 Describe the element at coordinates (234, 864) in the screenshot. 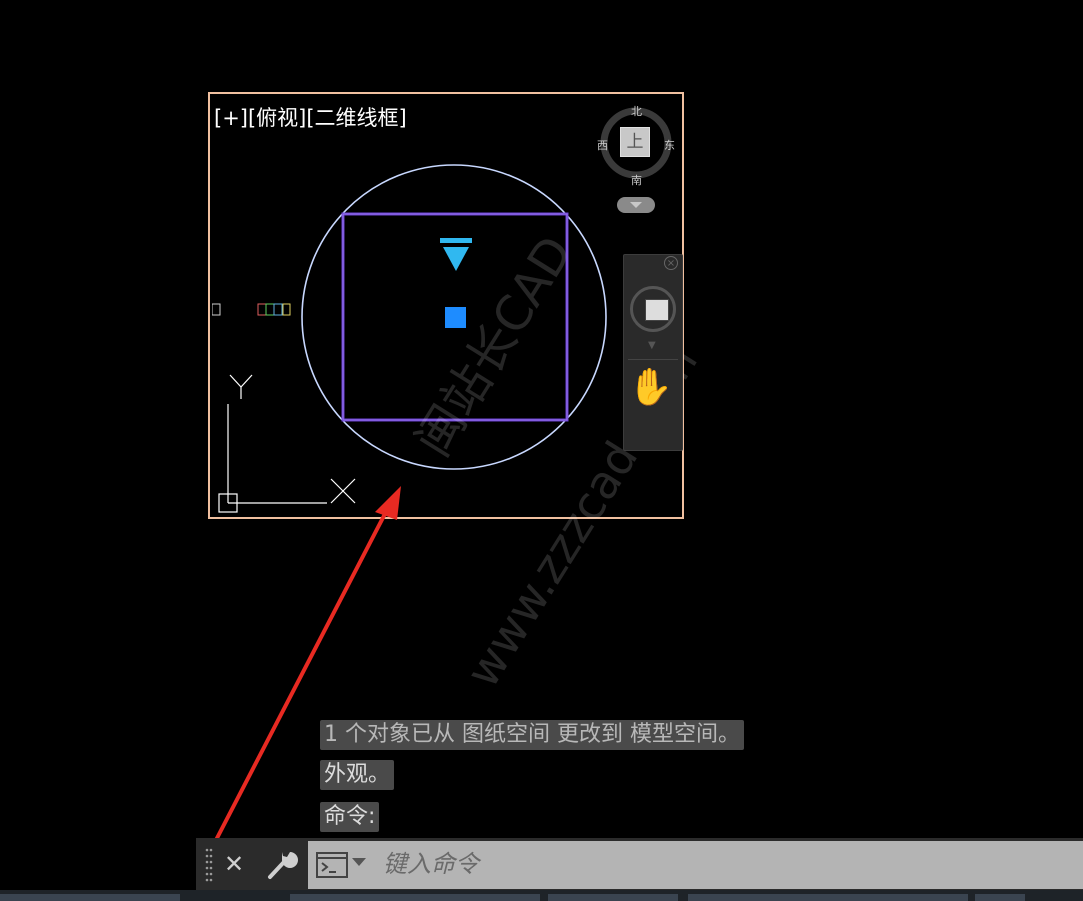

I see `close-command-line-button: ✕` at that location.